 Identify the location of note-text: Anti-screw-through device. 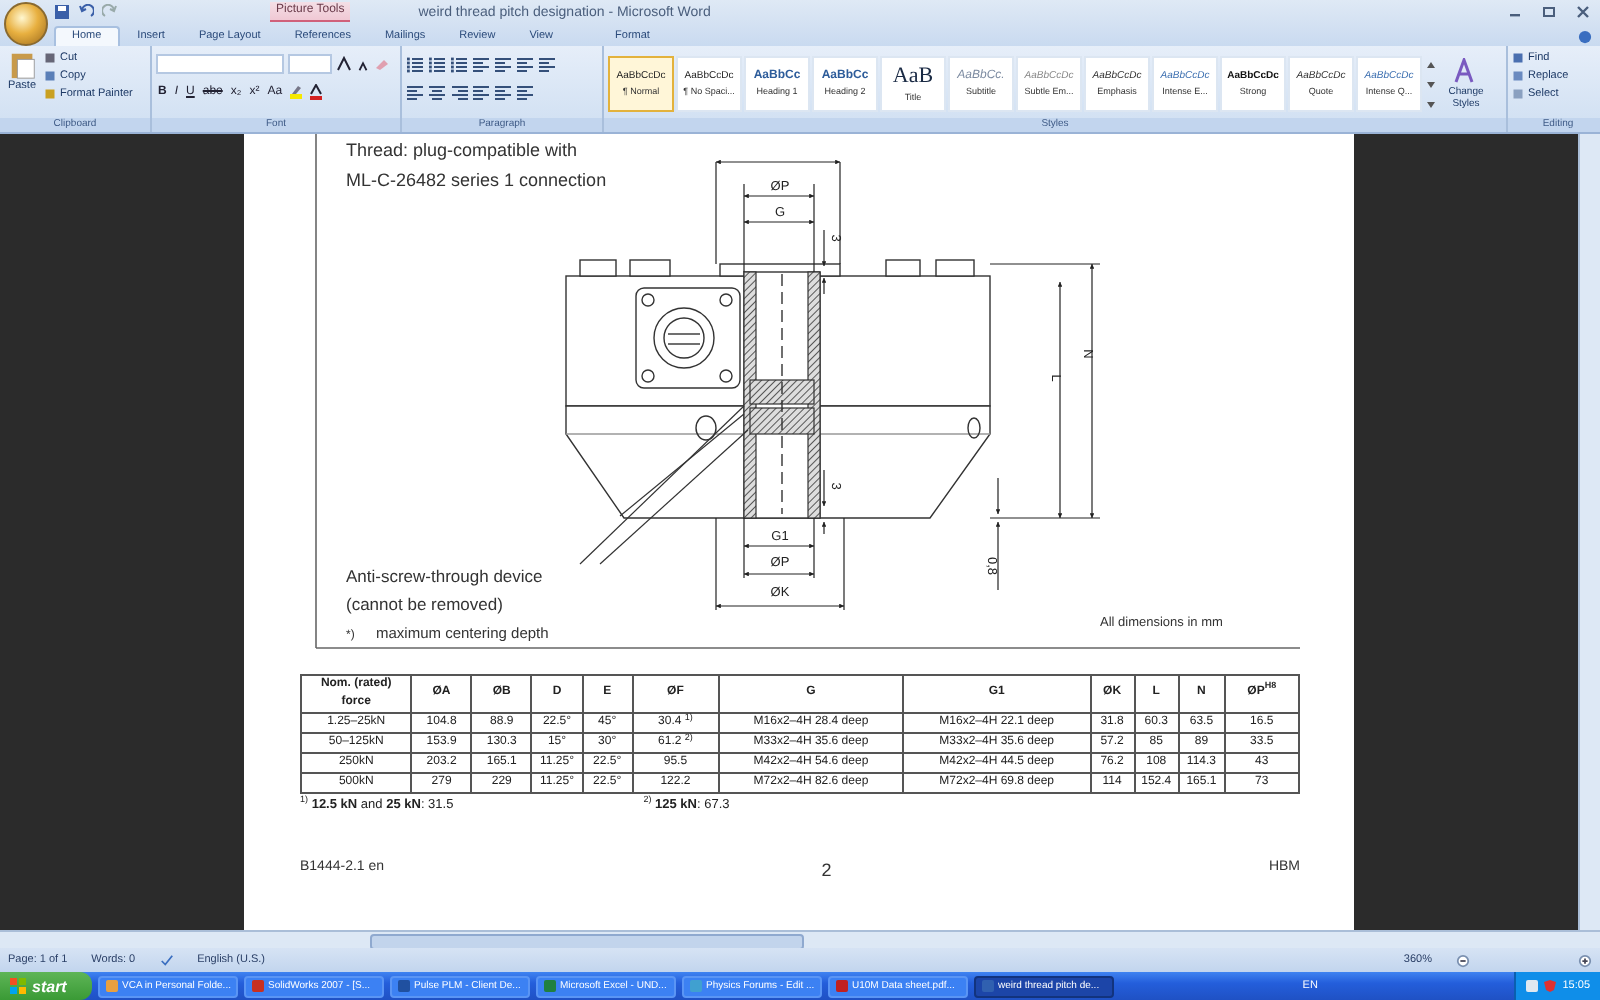
(444, 575).